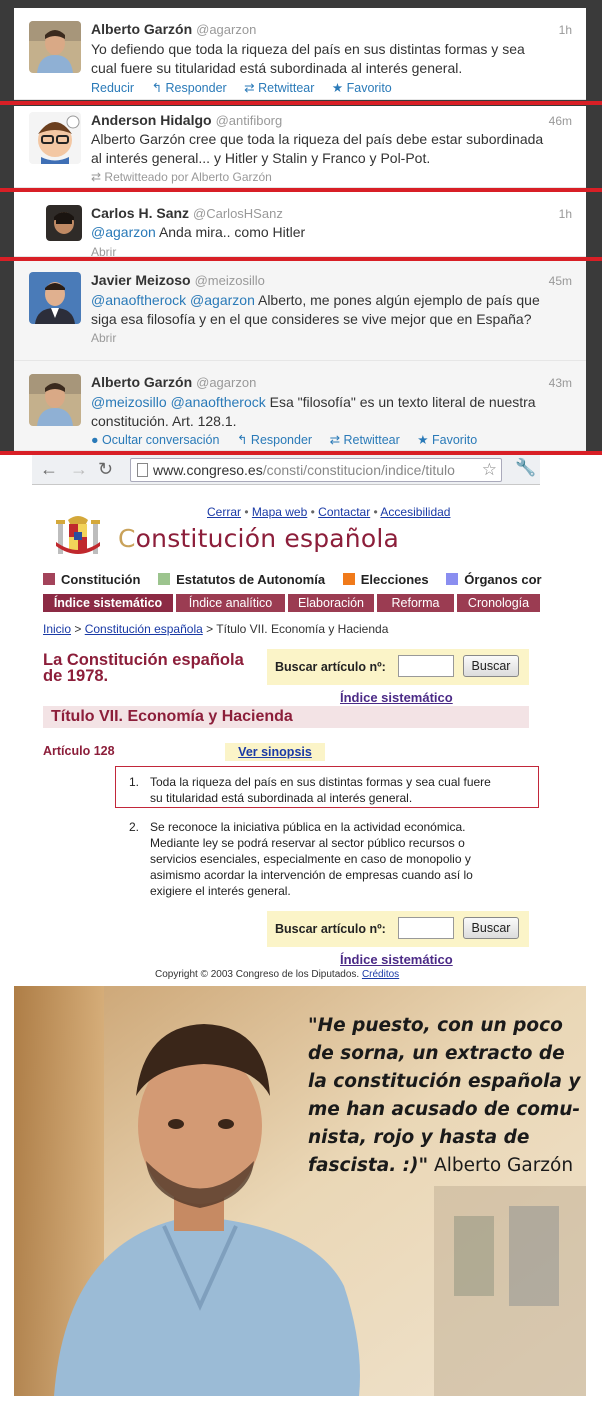 This screenshot has height=1411, width=602. Describe the element at coordinates (498, 603) in the screenshot. I see `tab-cronologia: Cronología` at that location.